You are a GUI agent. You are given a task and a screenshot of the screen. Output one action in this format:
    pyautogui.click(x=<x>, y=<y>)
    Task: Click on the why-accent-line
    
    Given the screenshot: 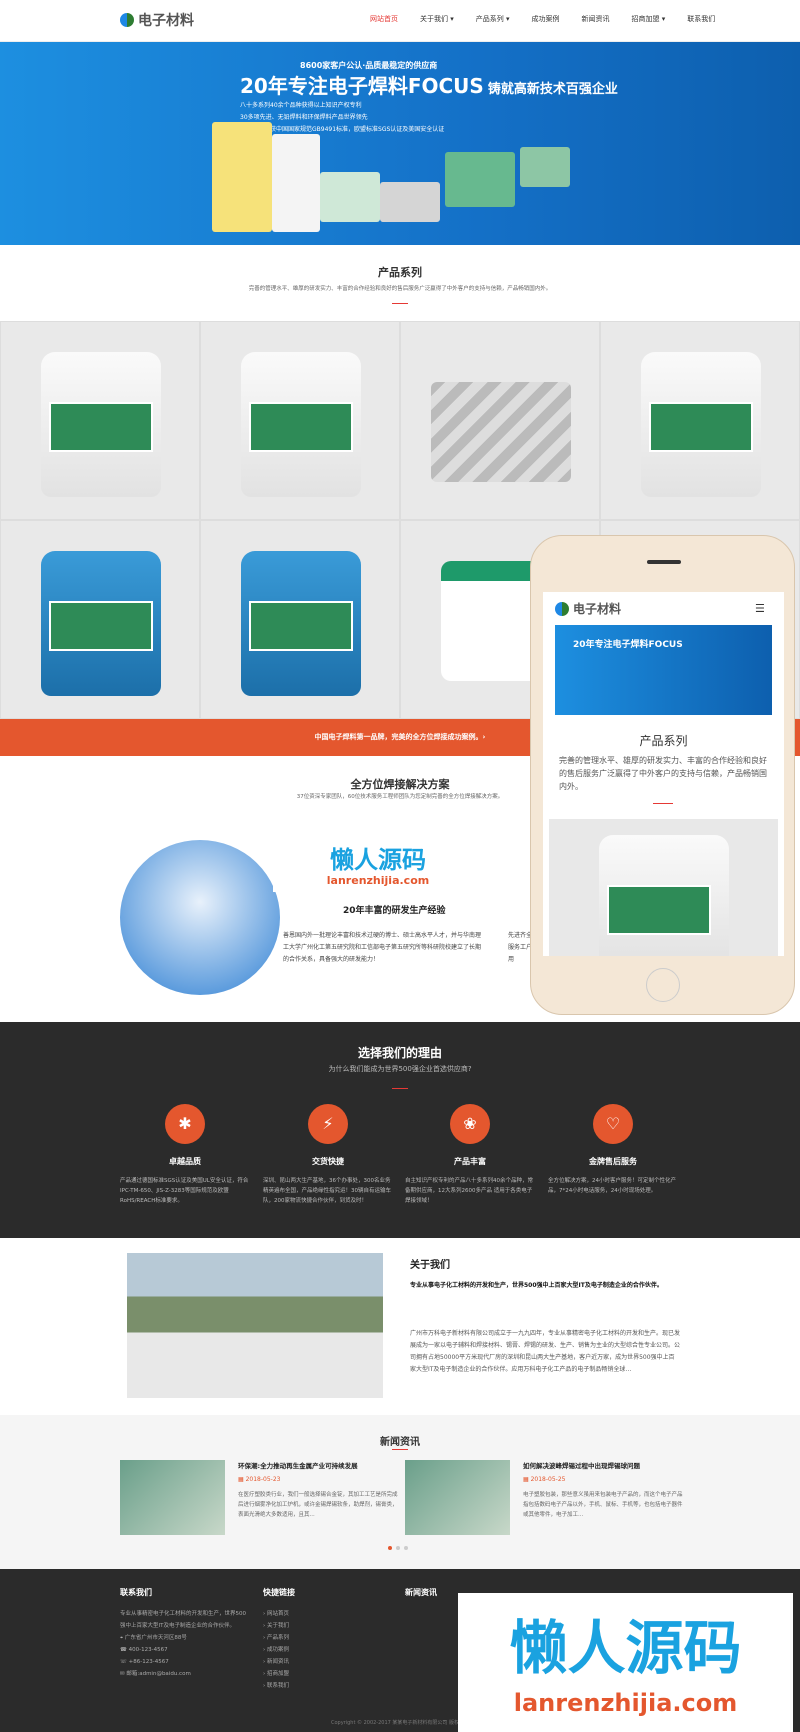 What is the action you would take?
    pyautogui.click(x=400, y=1088)
    